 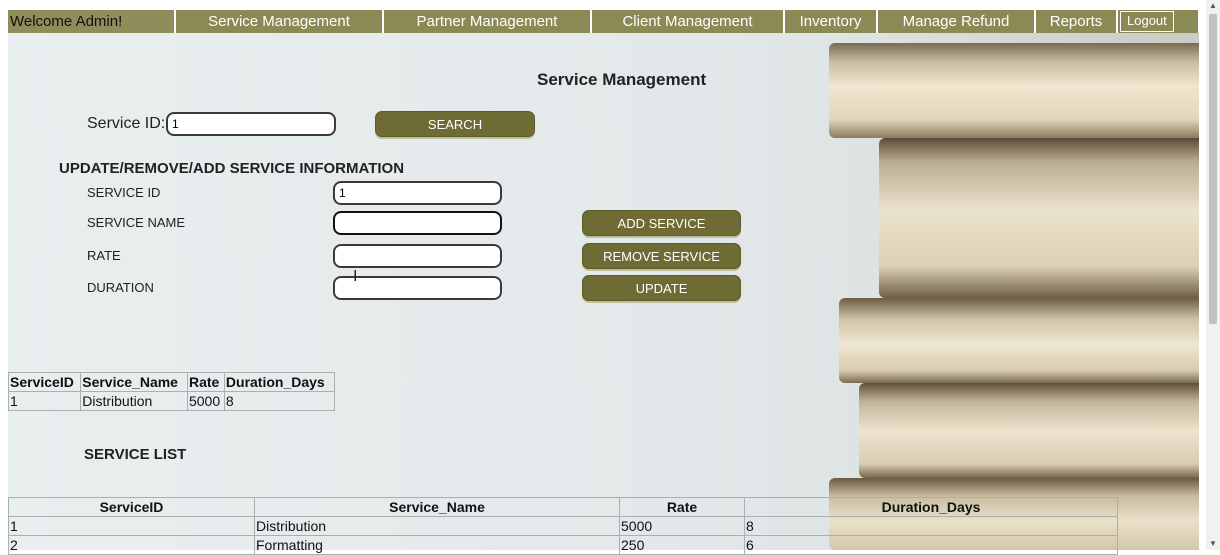 What do you see at coordinates (957, 21) in the screenshot?
I see `nav-manage-refund: Manage Refund` at bounding box center [957, 21].